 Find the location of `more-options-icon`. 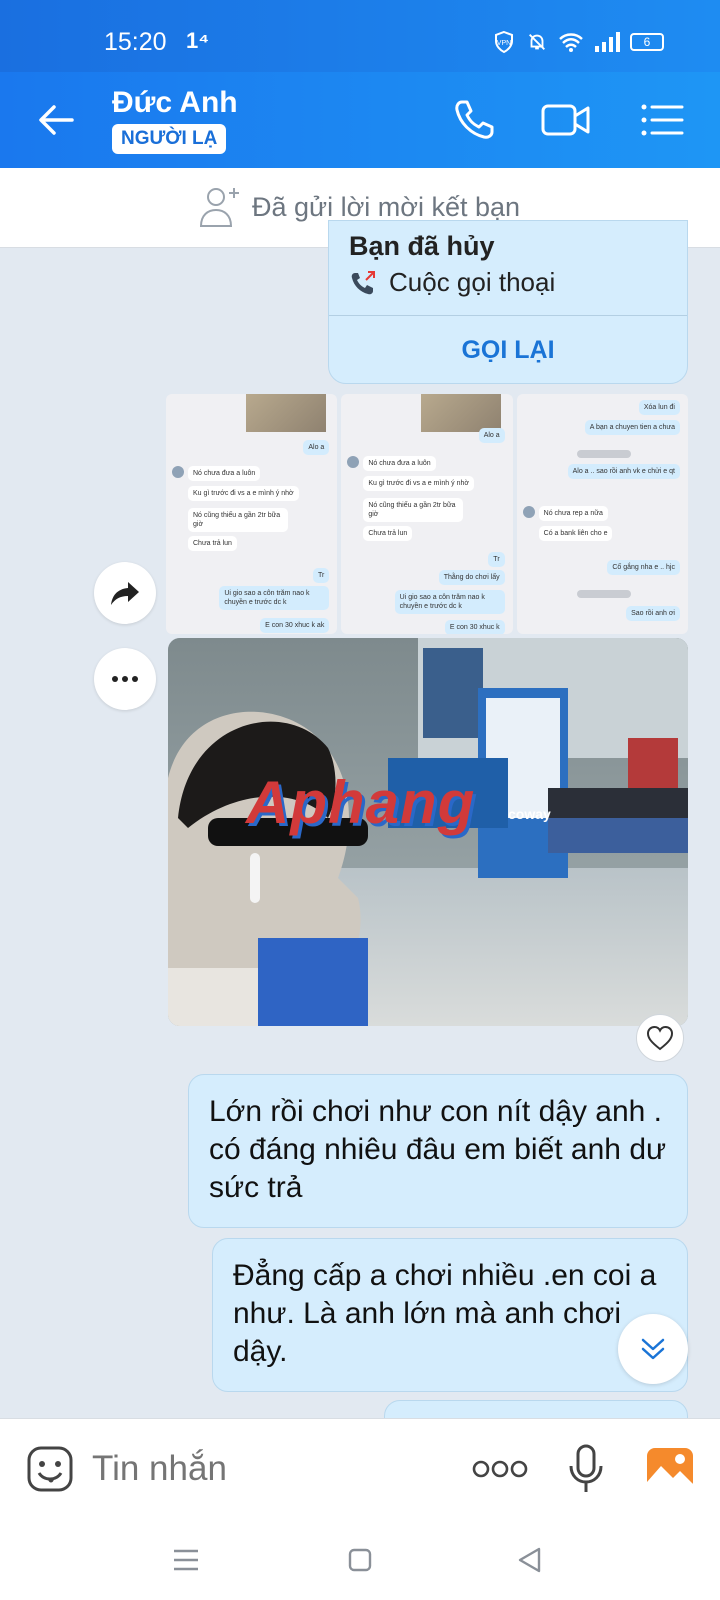

more-options-icon is located at coordinates (500, 1469).